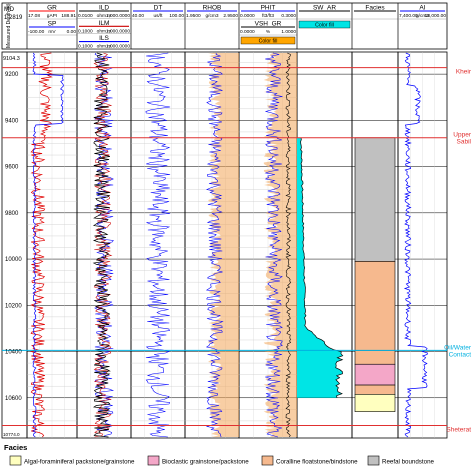  Describe the element at coordinates (85, 47) in the screenshot. I see `scale-min: 0.1000` at that location.